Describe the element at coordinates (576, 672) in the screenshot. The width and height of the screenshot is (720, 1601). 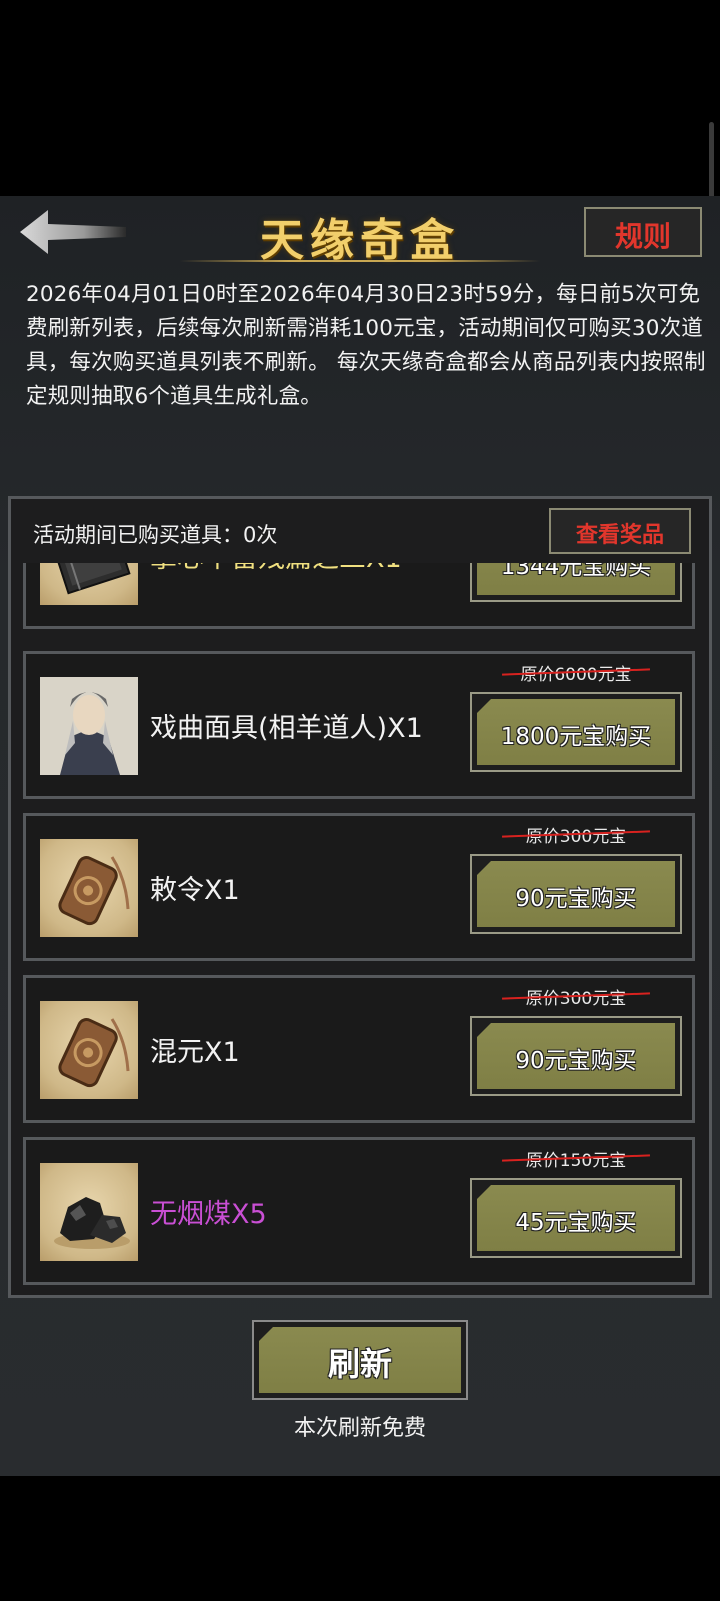
I see `original-price: 原价6000元宝` at that location.